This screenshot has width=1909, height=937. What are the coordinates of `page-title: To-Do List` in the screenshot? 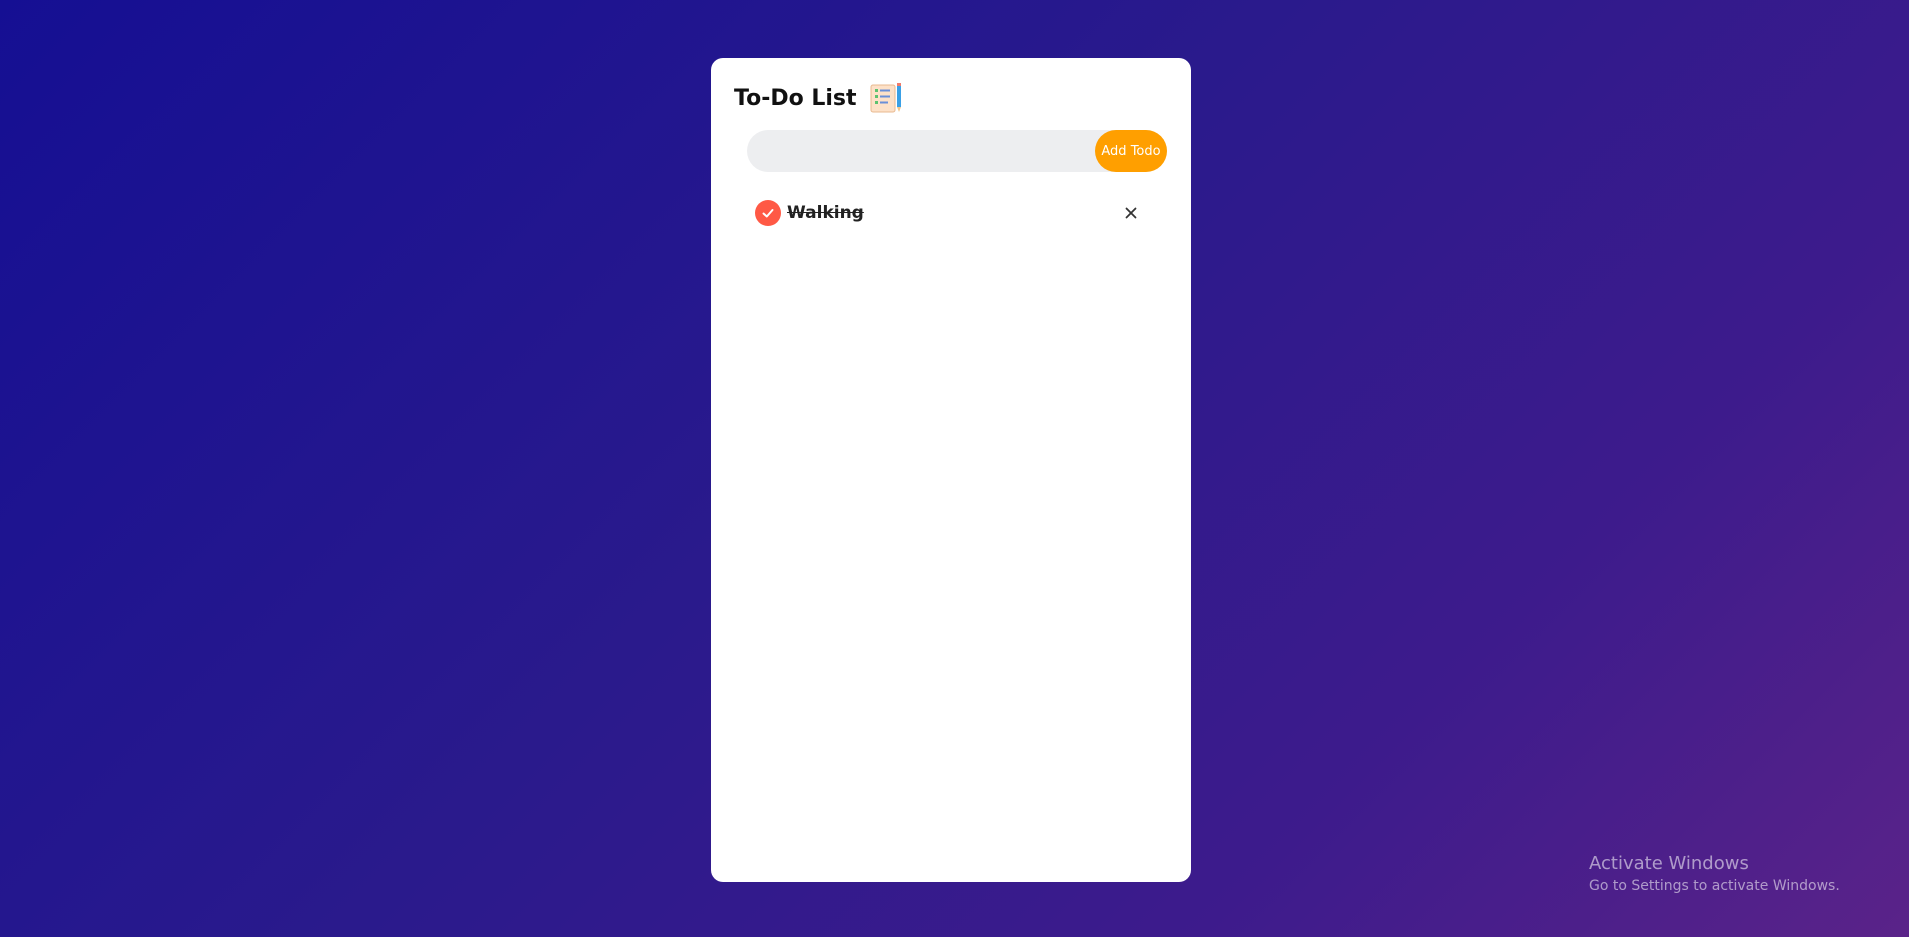 It's located at (795, 98).